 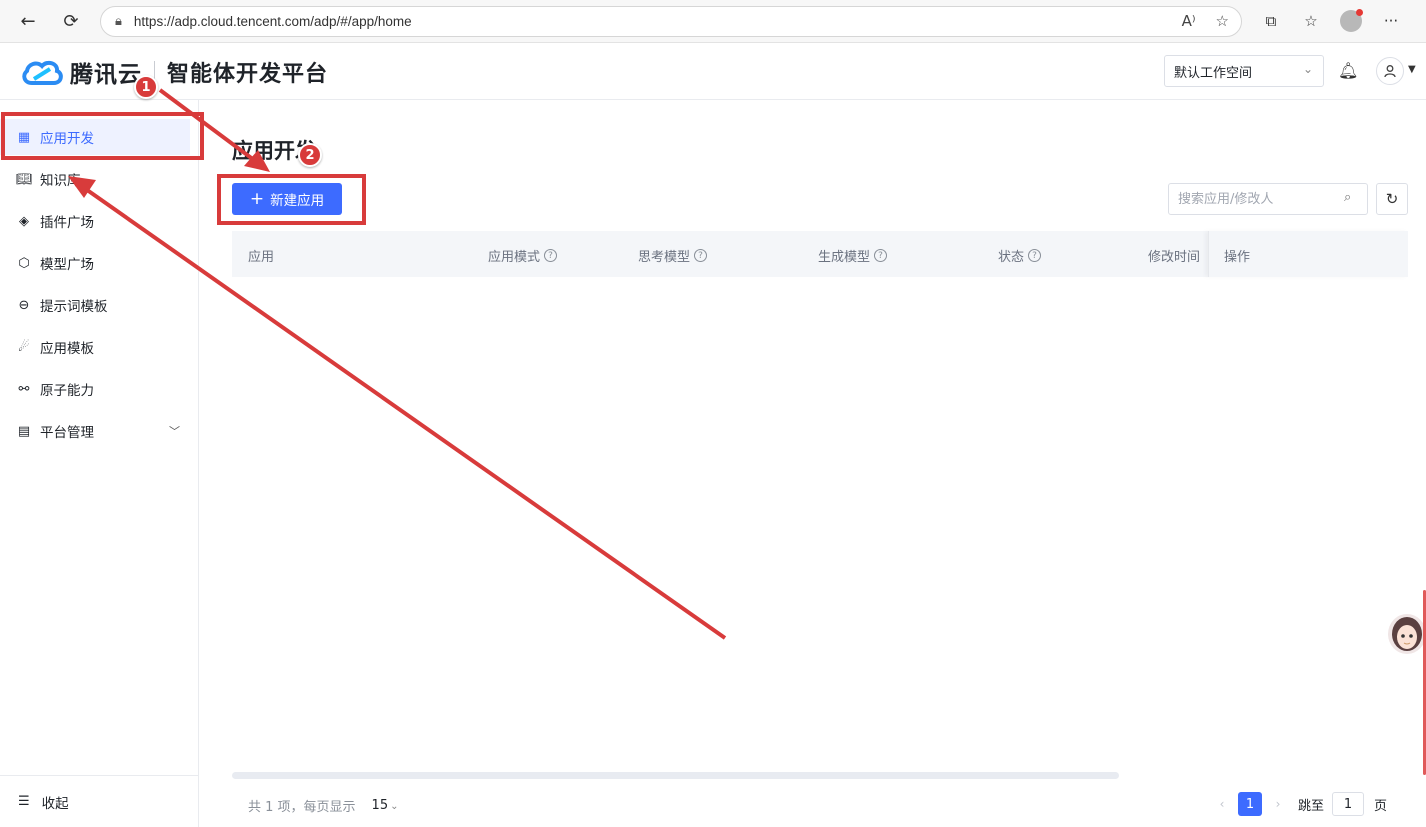 I want to click on settings-doc-icon: ▤, so click(x=24, y=431).